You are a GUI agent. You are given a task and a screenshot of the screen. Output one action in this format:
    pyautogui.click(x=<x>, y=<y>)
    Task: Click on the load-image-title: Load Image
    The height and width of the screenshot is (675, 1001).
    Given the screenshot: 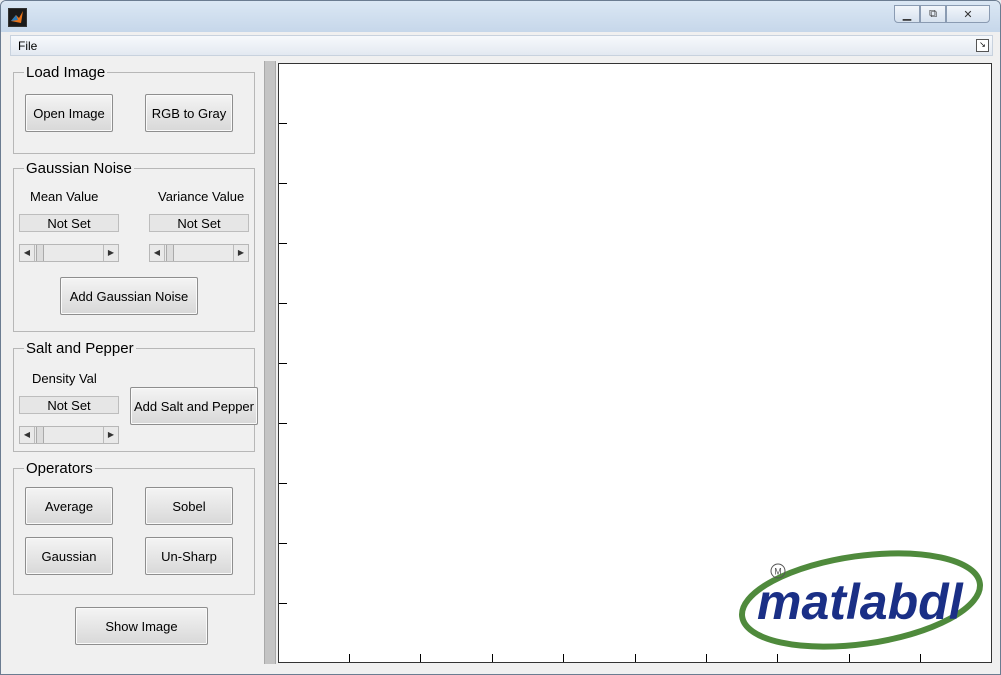 What is the action you would take?
    pyautogui.click(x=66, y=72)
    